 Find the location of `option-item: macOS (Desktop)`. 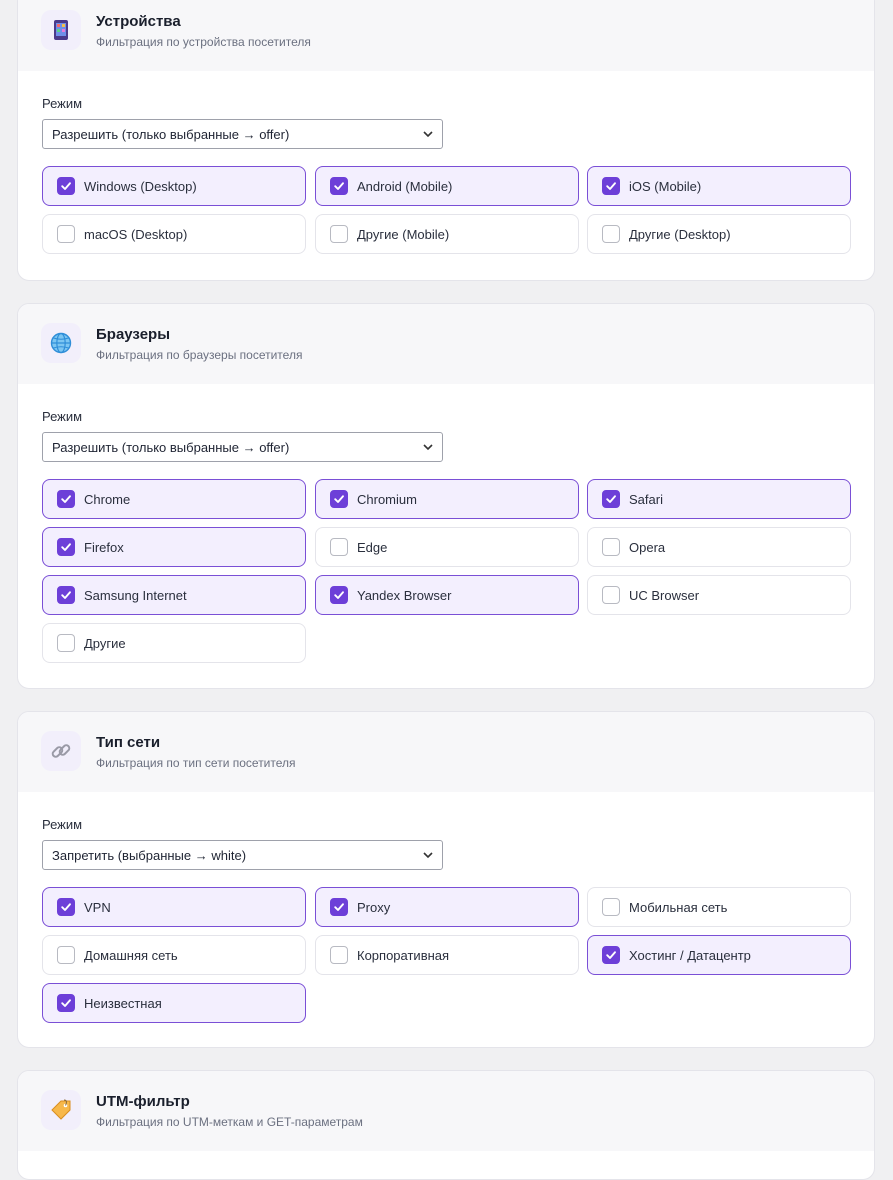

option-item: macOS (Desktop) is located at coordinates (174, 234).